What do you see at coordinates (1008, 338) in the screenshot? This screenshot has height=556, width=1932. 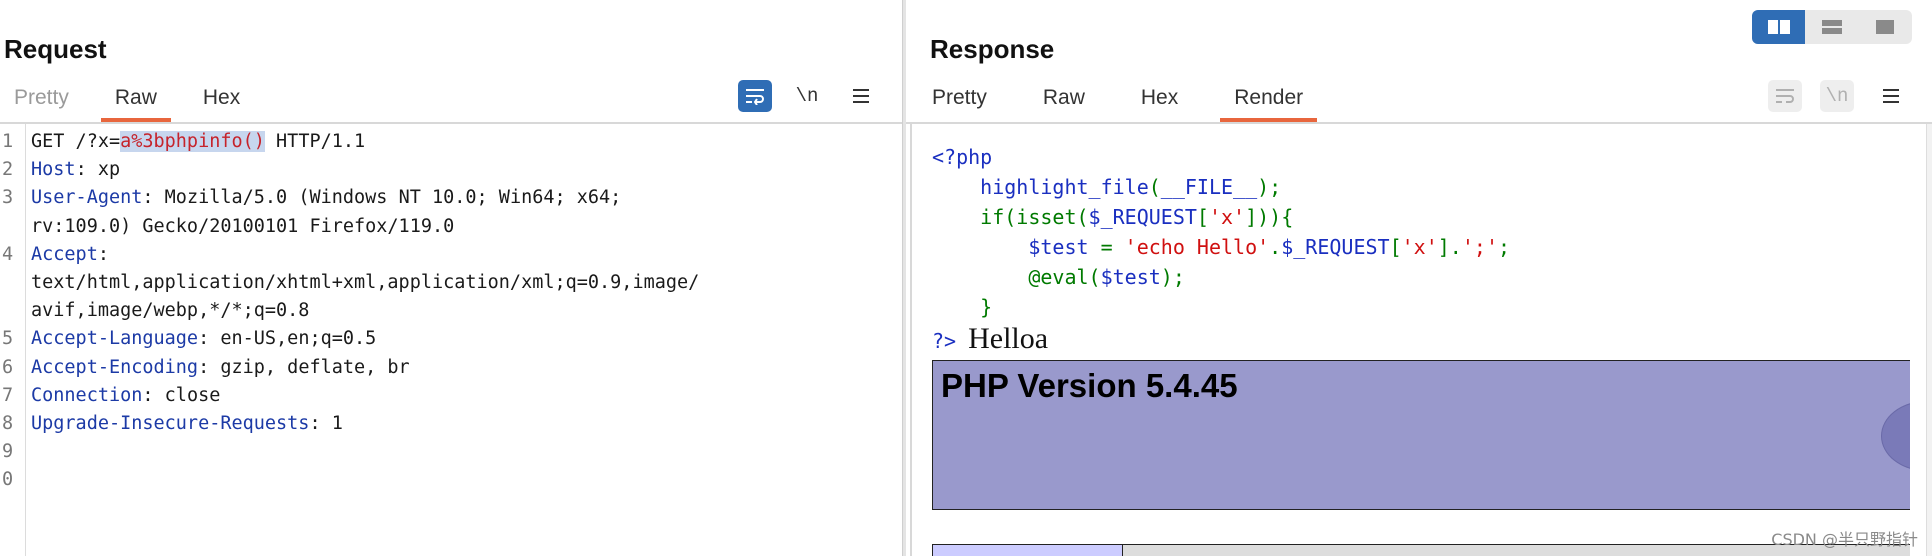 I see `eval-output: Helloa` at bounding box center [1008, 338].